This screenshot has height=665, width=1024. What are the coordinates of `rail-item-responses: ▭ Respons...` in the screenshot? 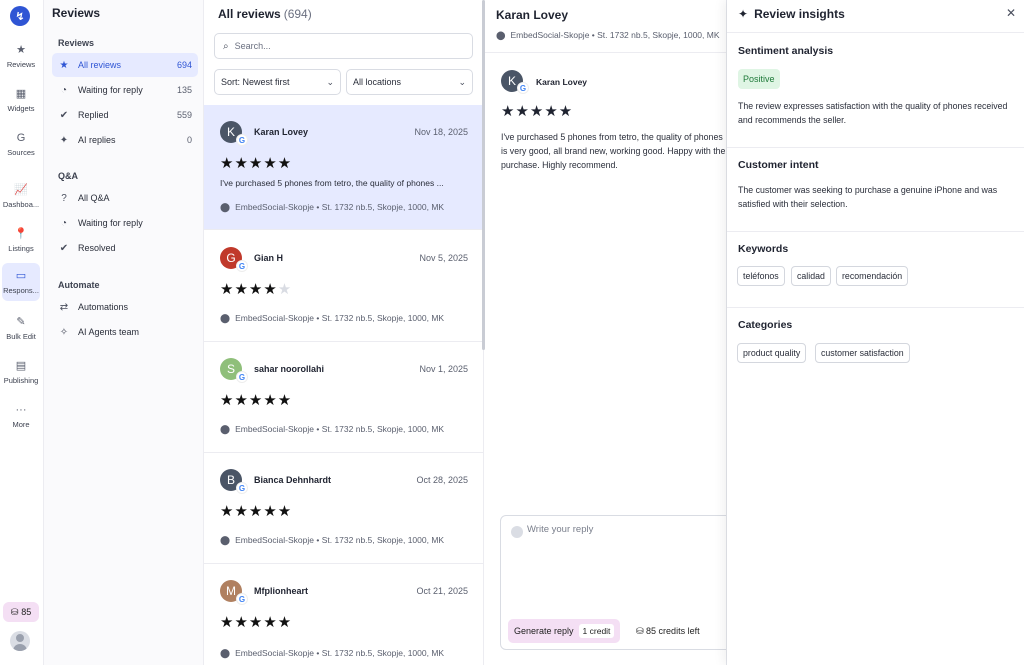 It's located at (21, 282).